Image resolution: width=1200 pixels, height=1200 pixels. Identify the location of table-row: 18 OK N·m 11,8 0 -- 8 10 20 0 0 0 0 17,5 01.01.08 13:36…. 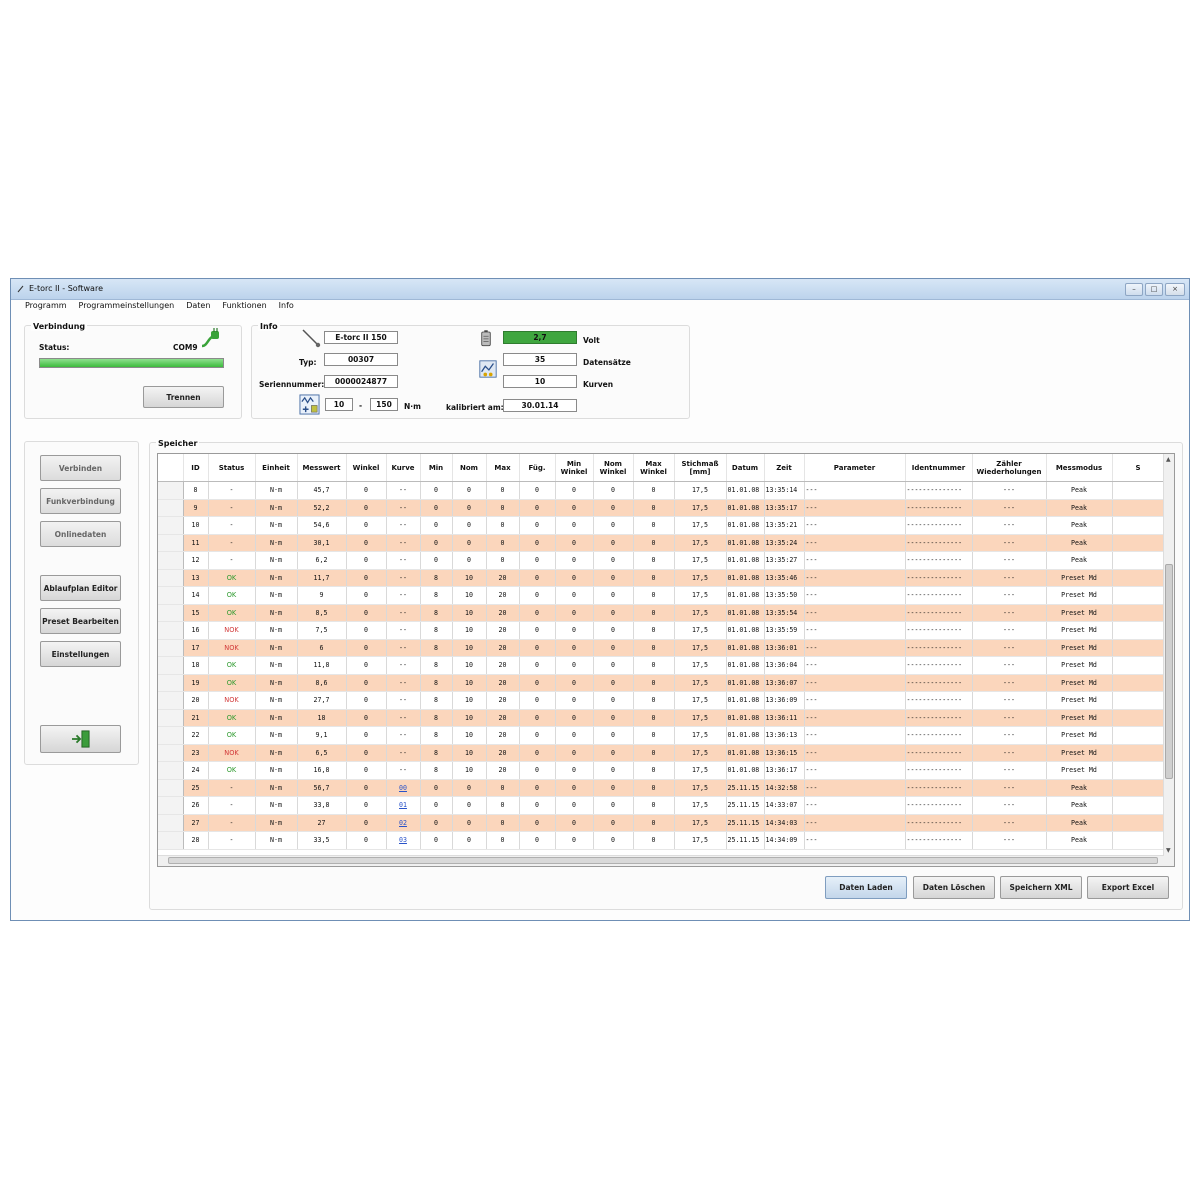
(661, 665).